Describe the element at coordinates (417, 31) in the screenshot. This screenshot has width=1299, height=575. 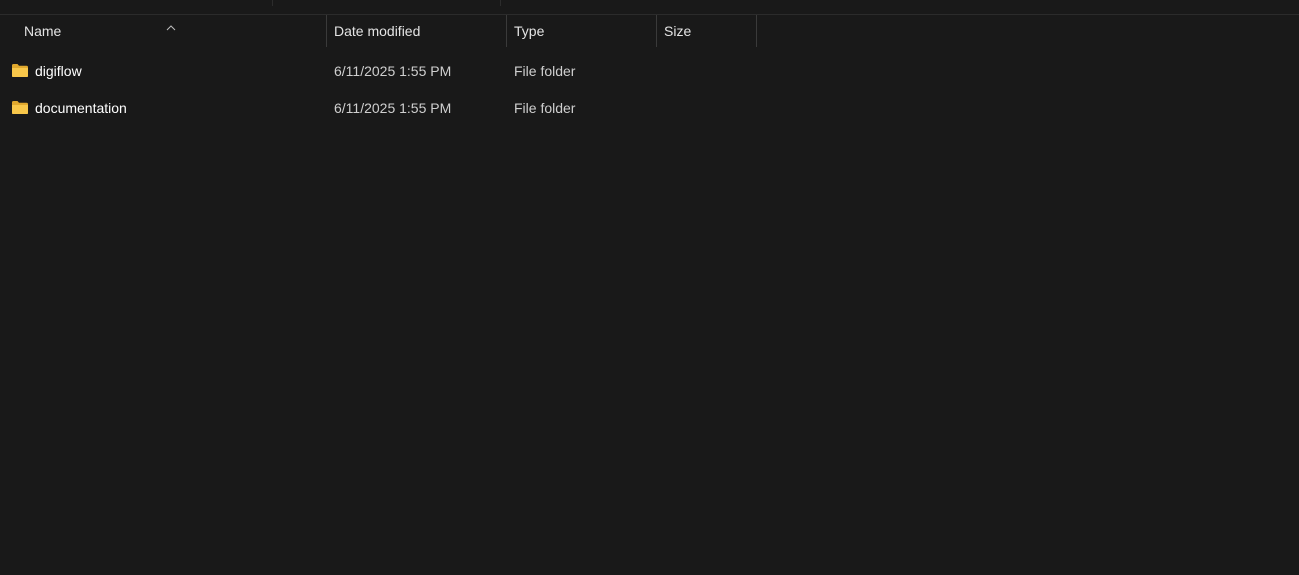
I see `column-header-date-modified: Date modified` at that location.